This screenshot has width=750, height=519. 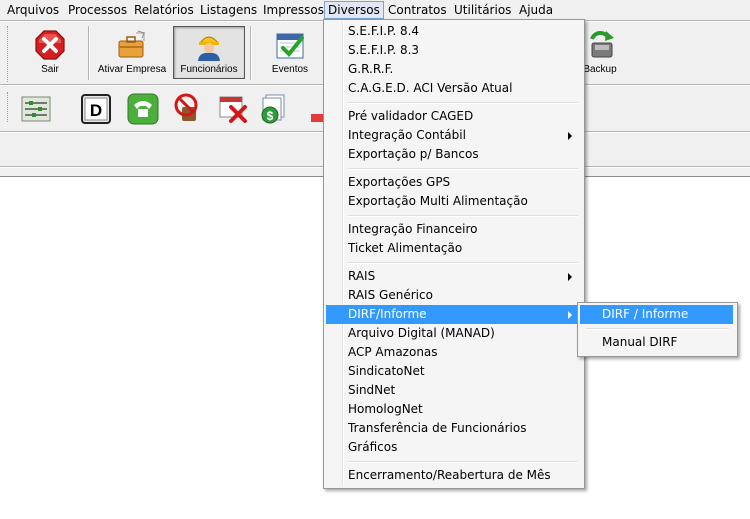 What do you see at coordinates (453, 182) in the screenshot?
I see `menu-item-exportacoes-gps: Exportações GPS` at bounding box center [453, 182].